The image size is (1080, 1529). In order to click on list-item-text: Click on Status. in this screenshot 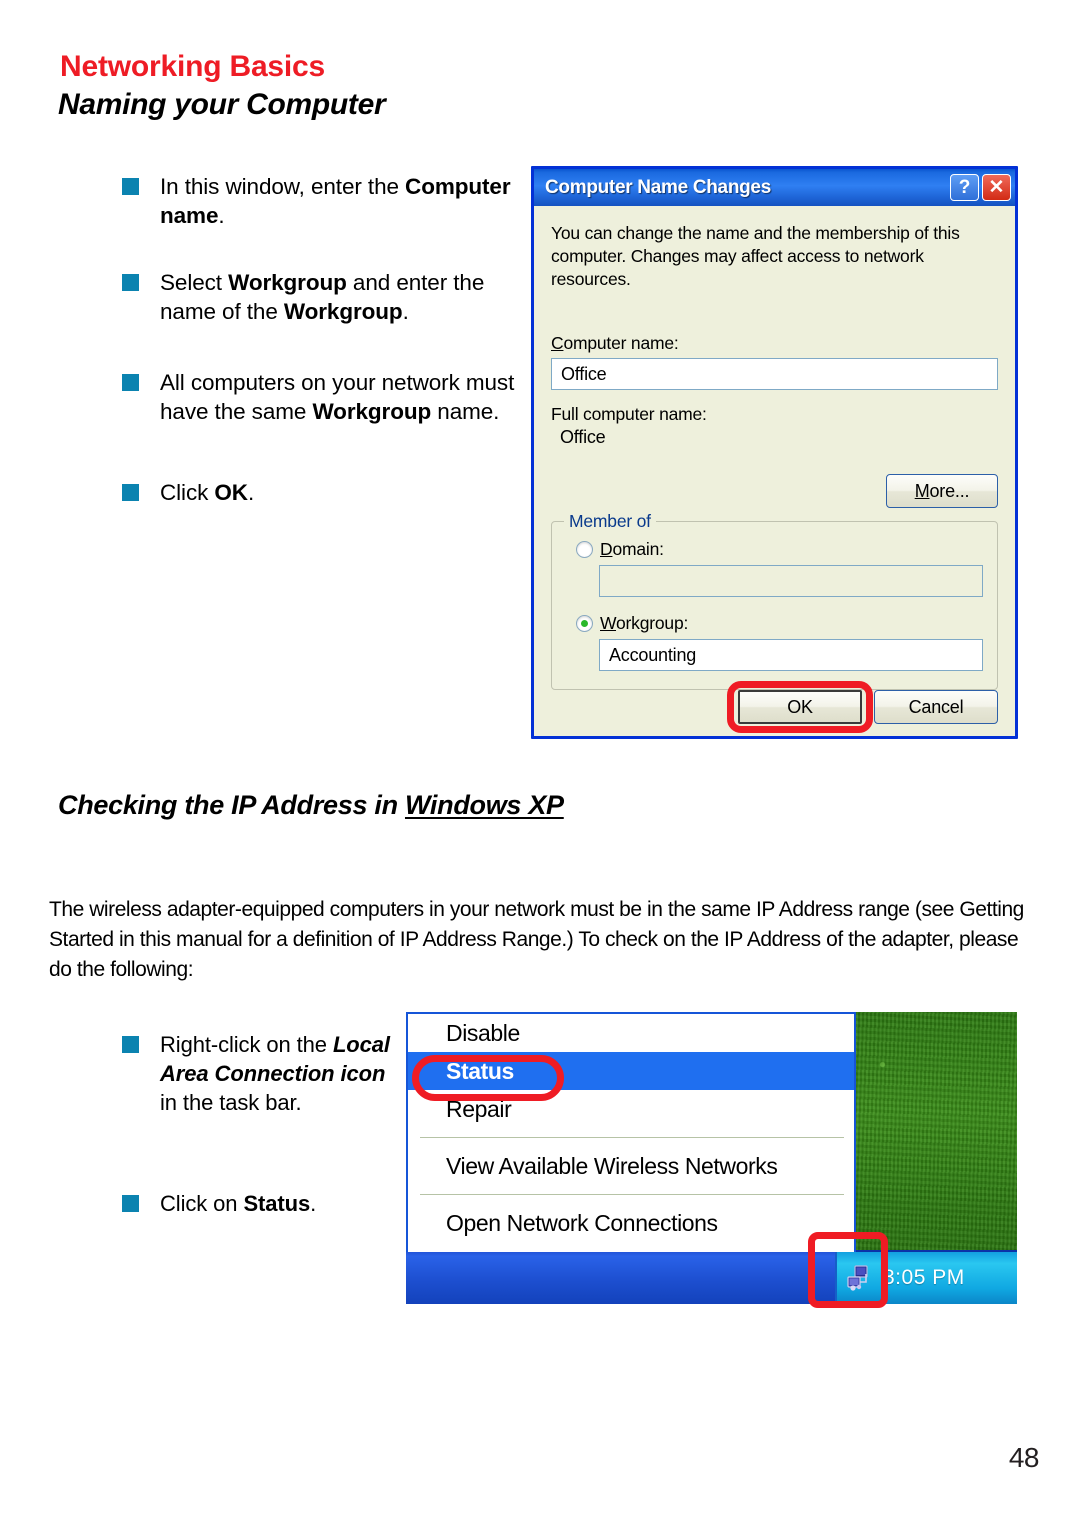, I will do `click(238, 1203)`.